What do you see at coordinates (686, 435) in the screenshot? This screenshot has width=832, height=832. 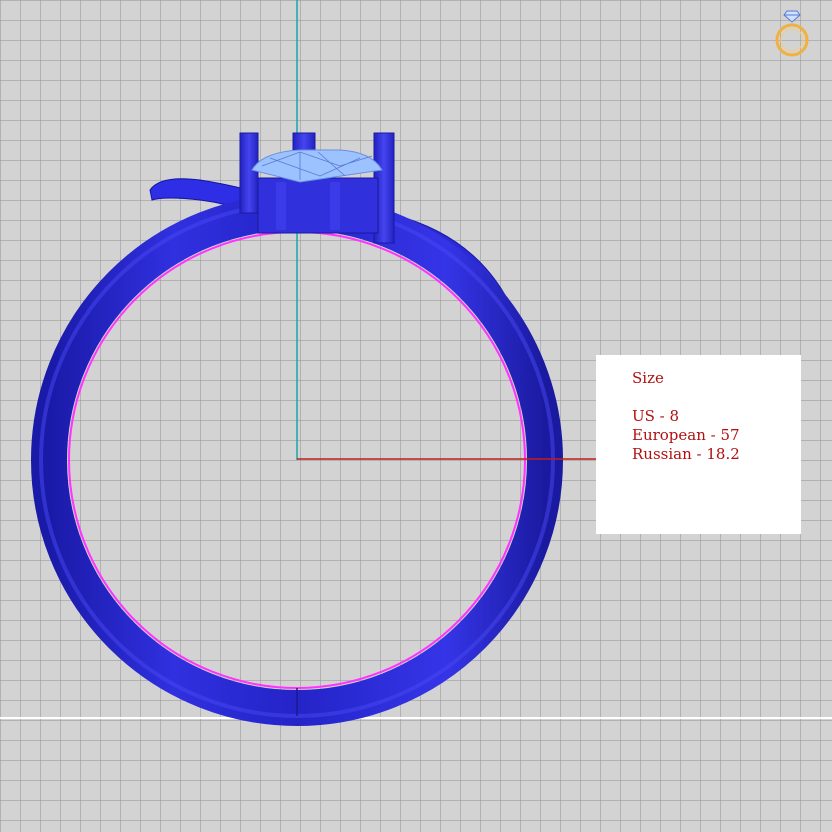 I see `size-european: European - 57` at bounding box center [686, 435].